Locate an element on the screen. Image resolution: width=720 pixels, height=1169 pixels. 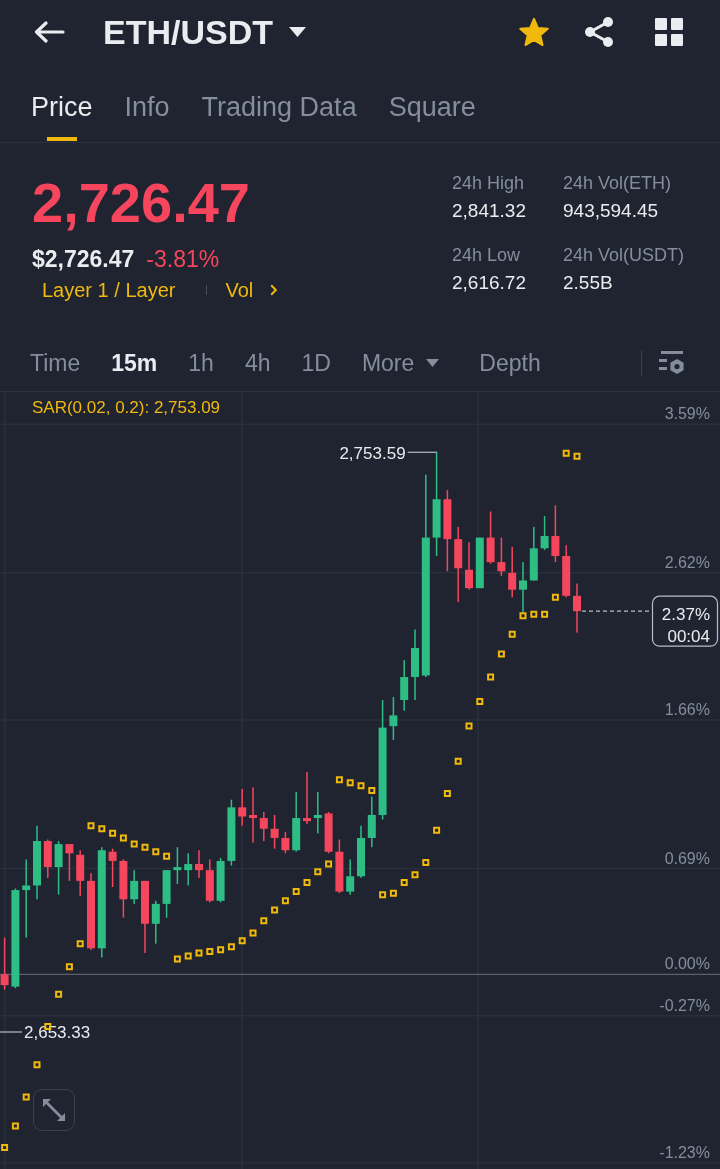
stat-label: 24h Low is located at coordinates (486, 255).